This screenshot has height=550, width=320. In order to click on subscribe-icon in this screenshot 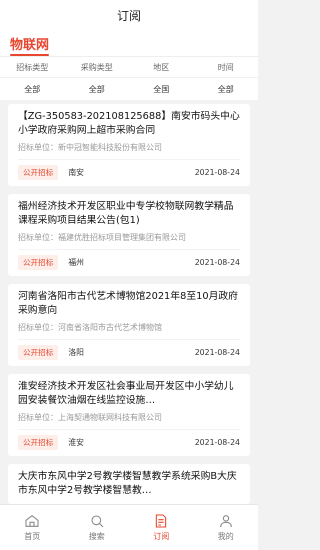, I will do `click(161, 521)`.